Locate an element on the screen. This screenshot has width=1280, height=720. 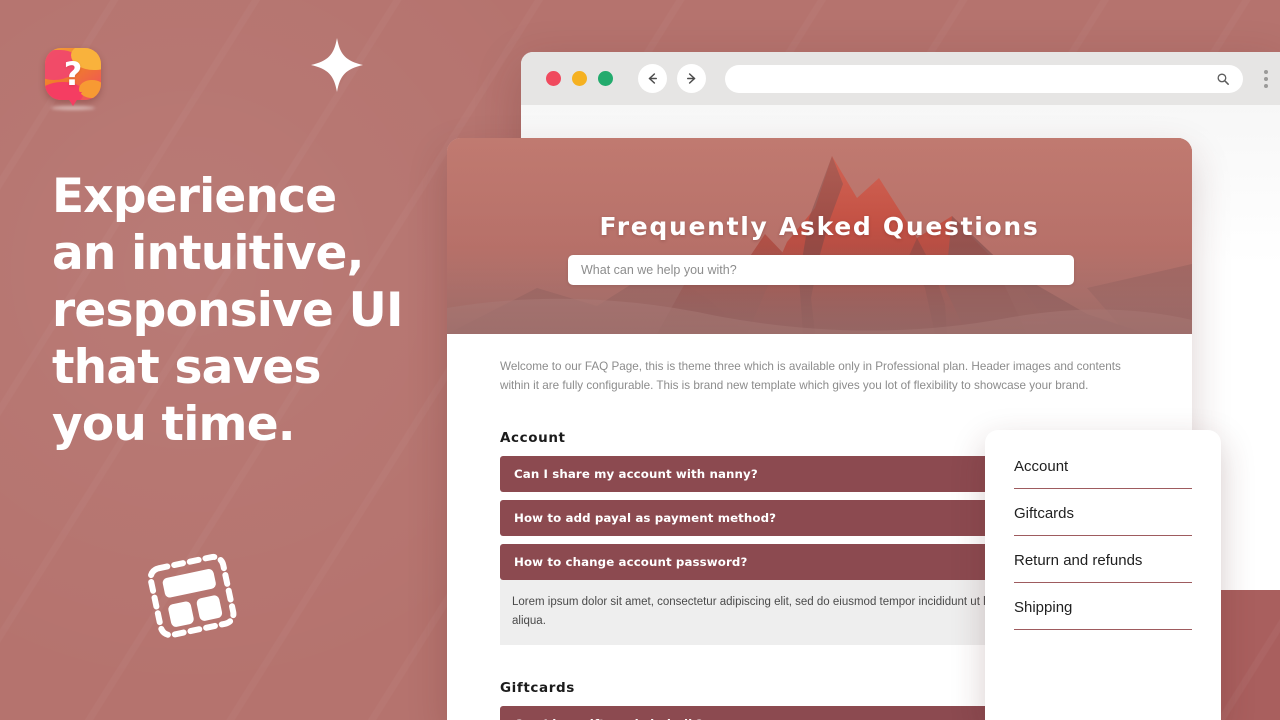
back-button is located at coordinates (652, 78).